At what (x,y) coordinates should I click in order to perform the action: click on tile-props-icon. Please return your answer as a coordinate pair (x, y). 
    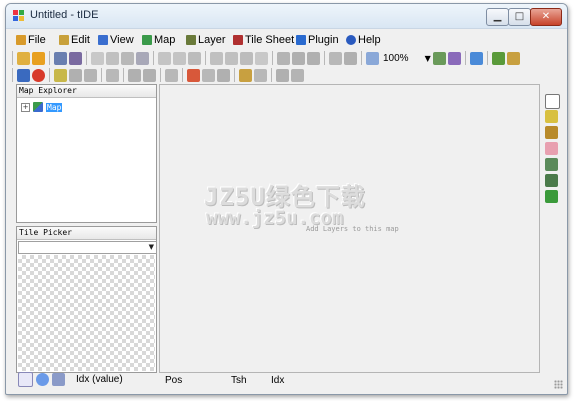
    Looking at the image, I should click on (208, 75).